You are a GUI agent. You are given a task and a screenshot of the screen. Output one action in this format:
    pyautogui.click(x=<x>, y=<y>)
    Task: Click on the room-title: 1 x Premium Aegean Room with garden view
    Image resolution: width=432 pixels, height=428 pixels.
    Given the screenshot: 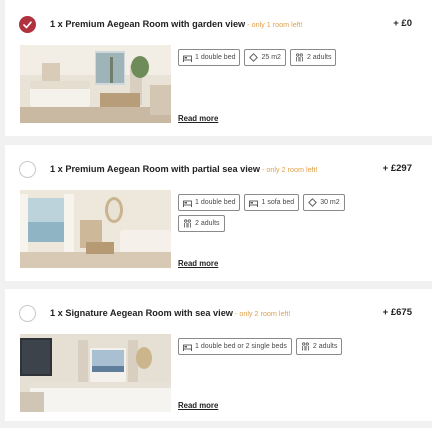 What is the action you would take?
    pyautogui.click(x=148, y=24)
    